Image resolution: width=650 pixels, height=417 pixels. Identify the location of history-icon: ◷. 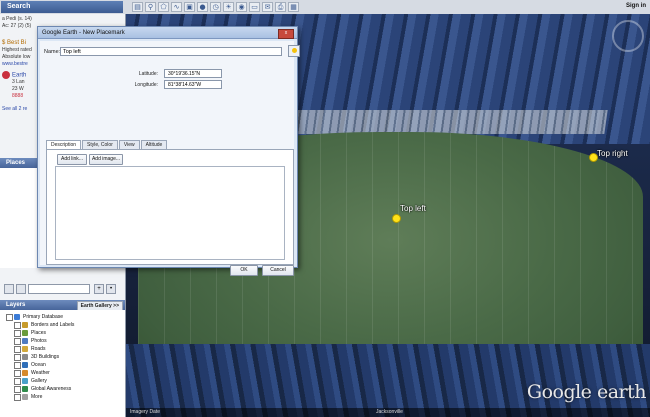
(215, 7).